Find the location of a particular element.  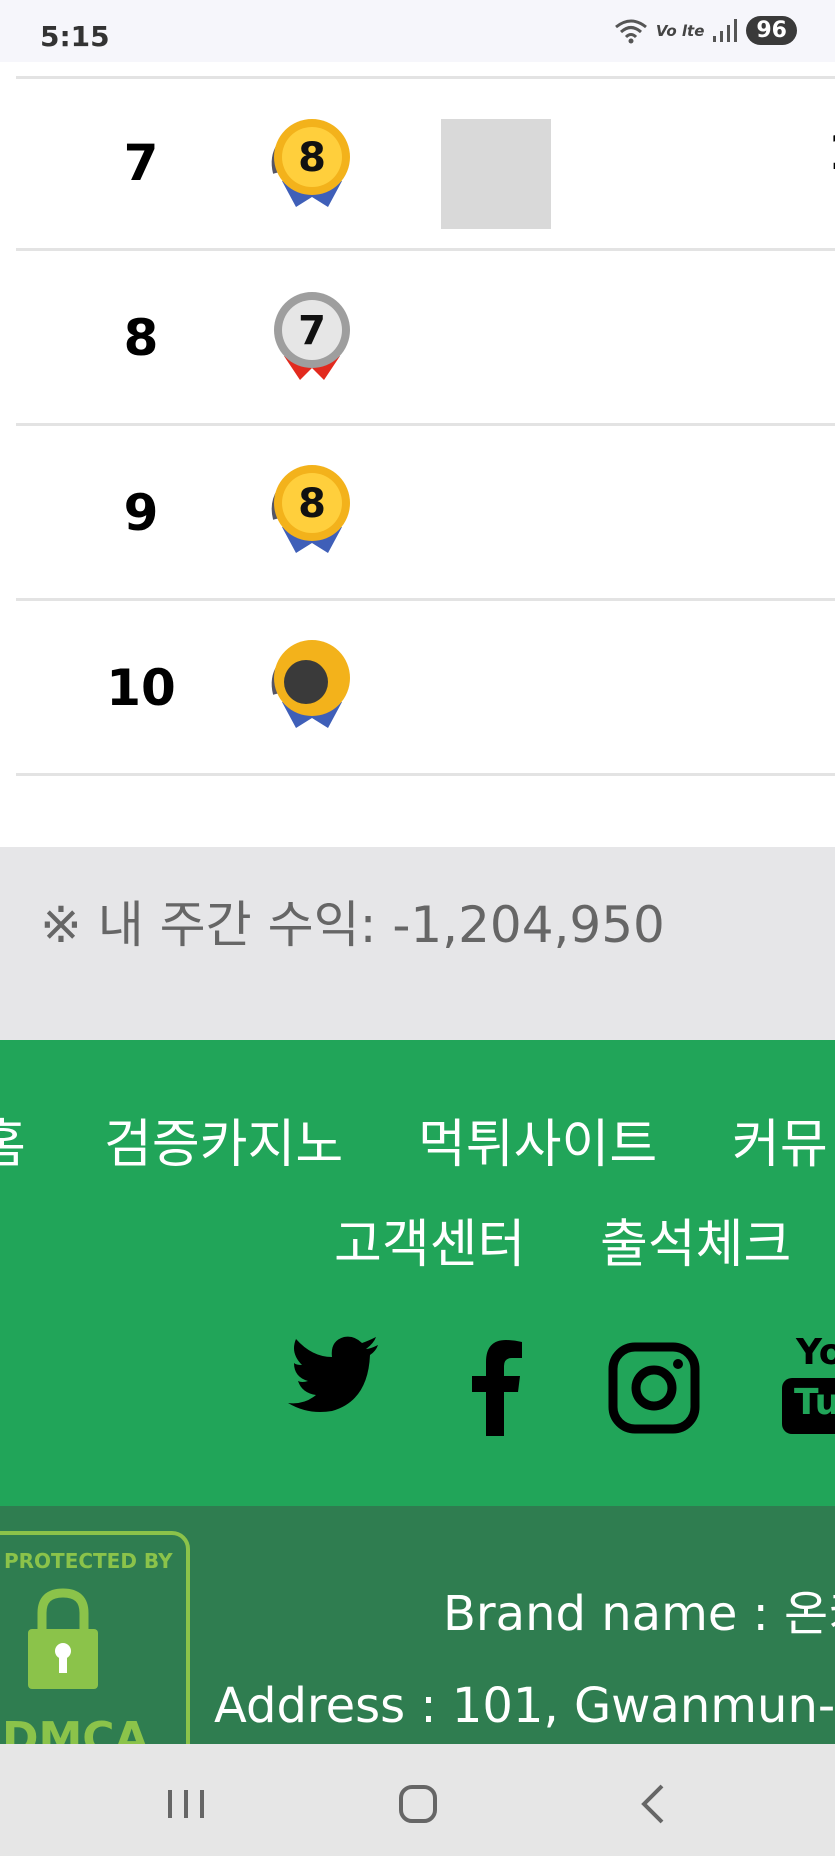

dmca-bottom-text: DMCA is located at coordinates (75, 1728).